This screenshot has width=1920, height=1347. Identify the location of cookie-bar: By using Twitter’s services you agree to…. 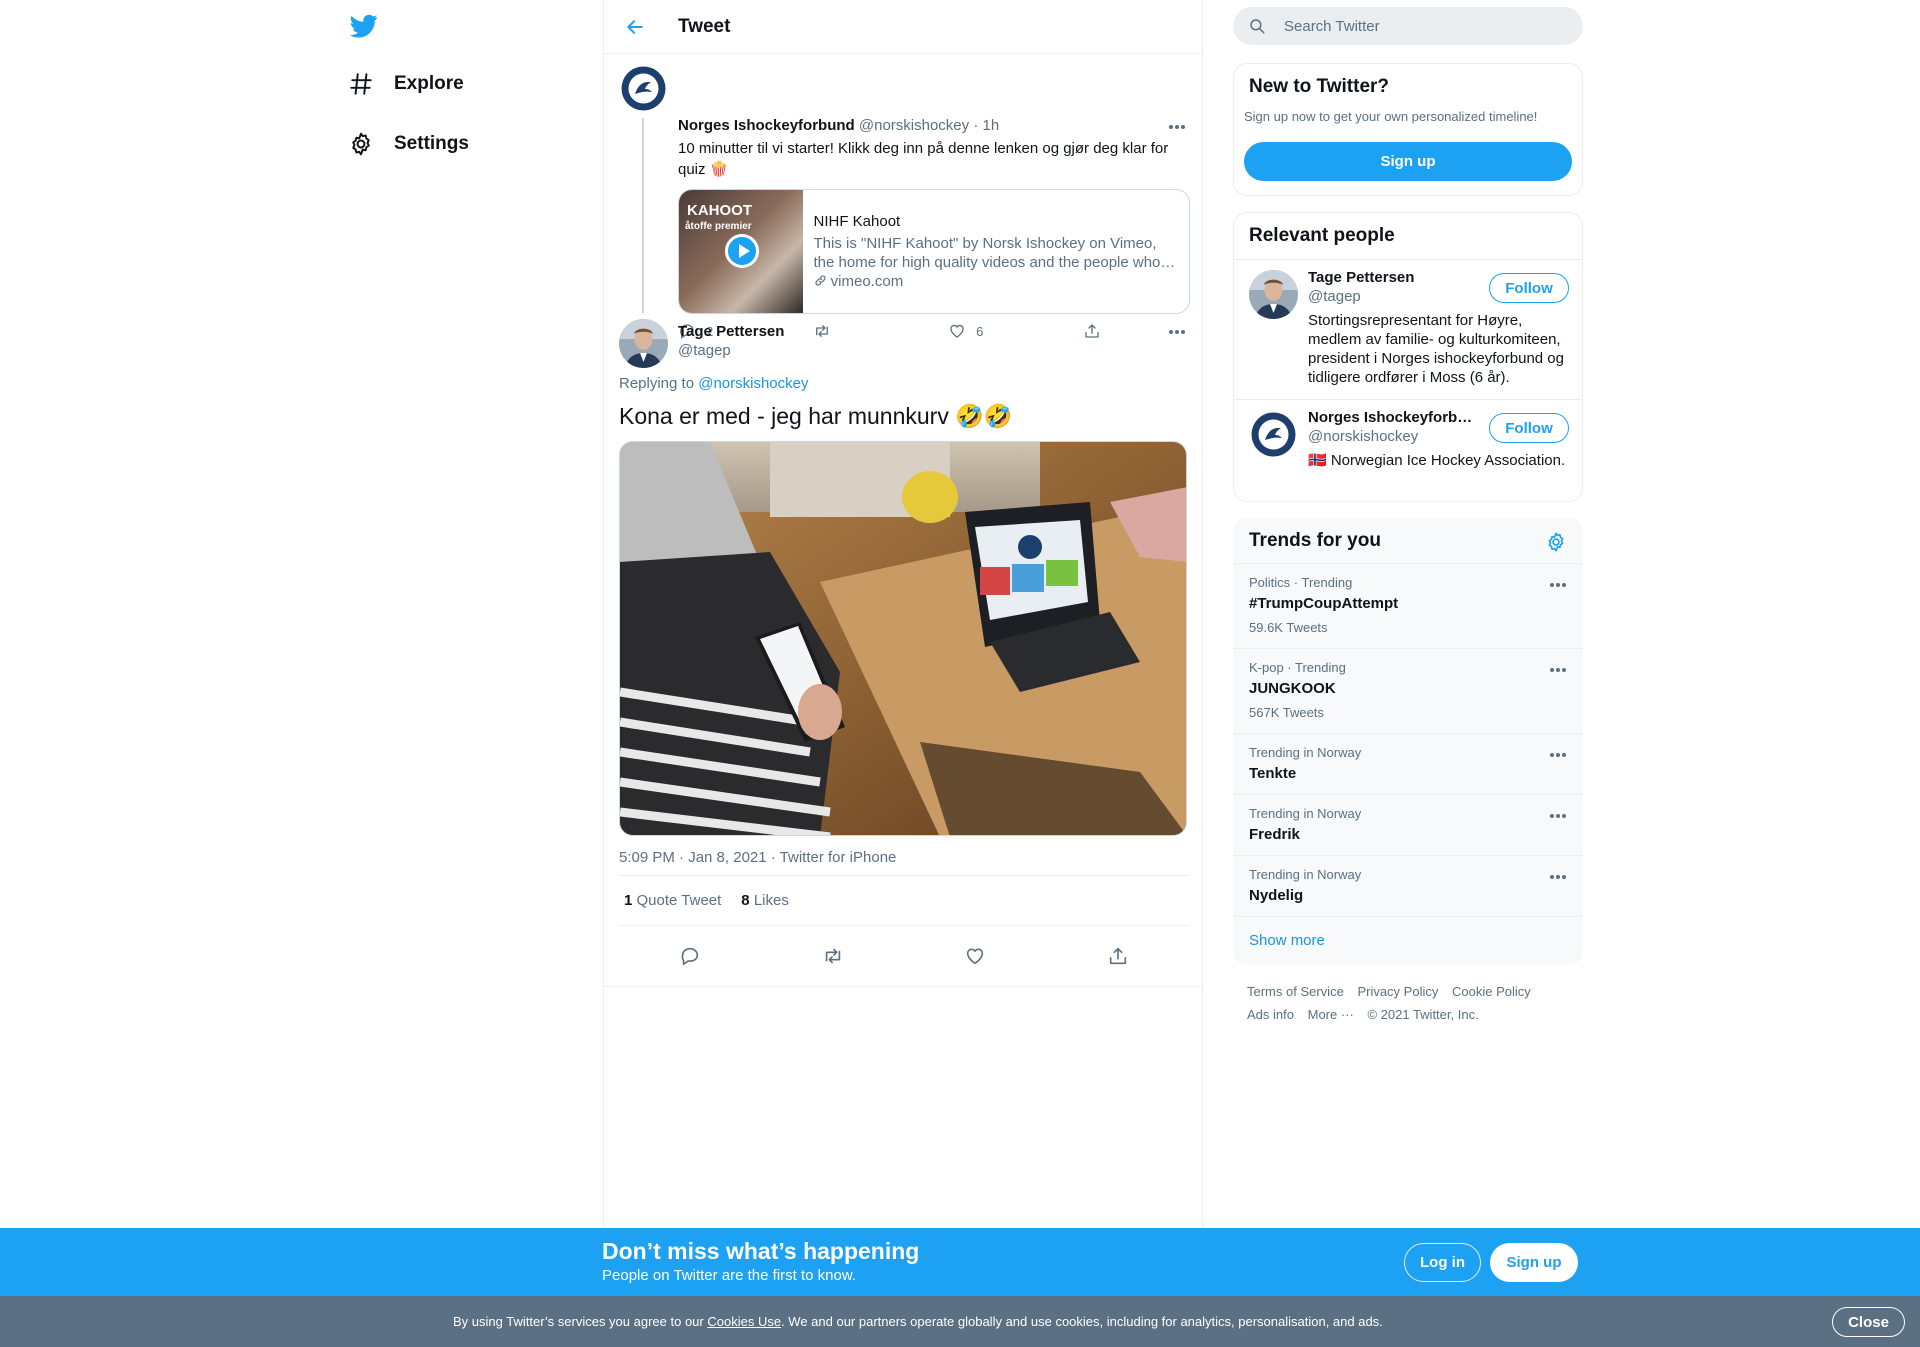
(960, 1321).